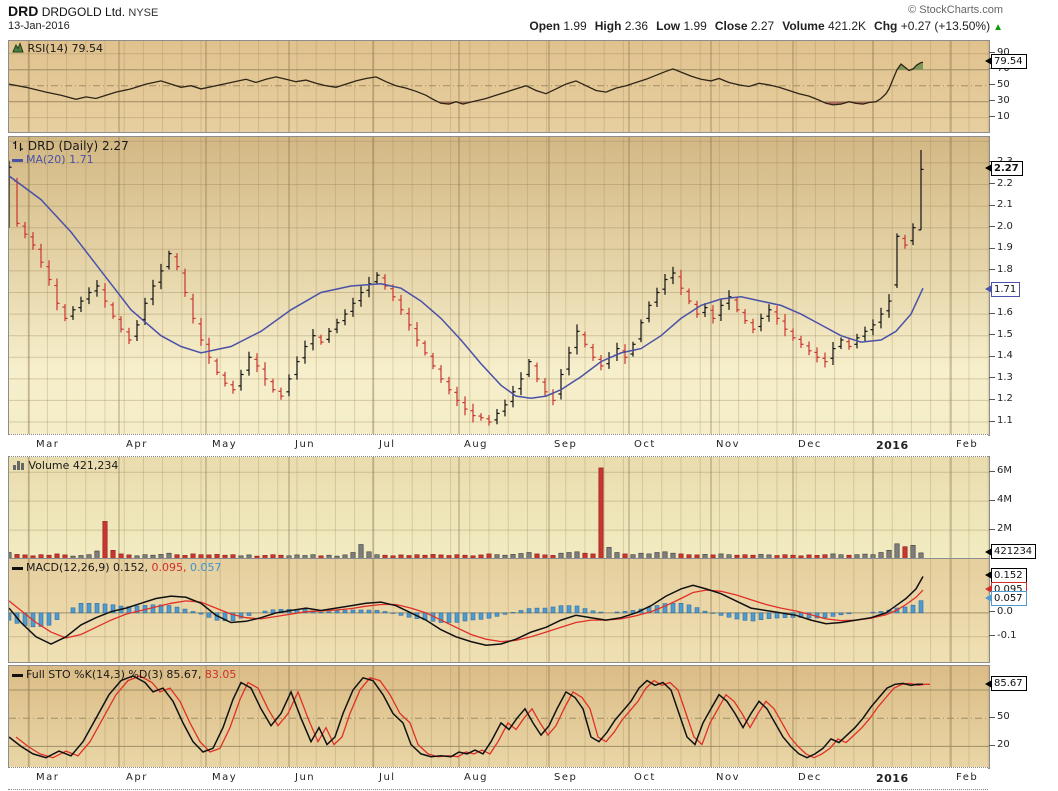 The height and width of the screenshot is (791, 1058). What do you see at coordinates (1005, 269) in the screenshot?
I see `axis-tick-label: 1.8` at bounding box center [1005, 269].